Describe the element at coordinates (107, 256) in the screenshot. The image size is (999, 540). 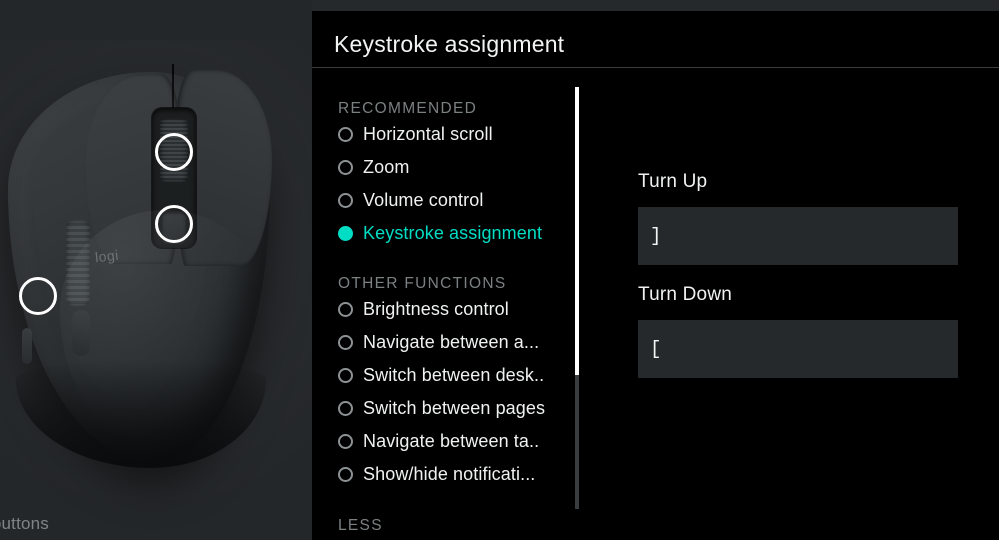
I see `logi-logo: logi` at that location.